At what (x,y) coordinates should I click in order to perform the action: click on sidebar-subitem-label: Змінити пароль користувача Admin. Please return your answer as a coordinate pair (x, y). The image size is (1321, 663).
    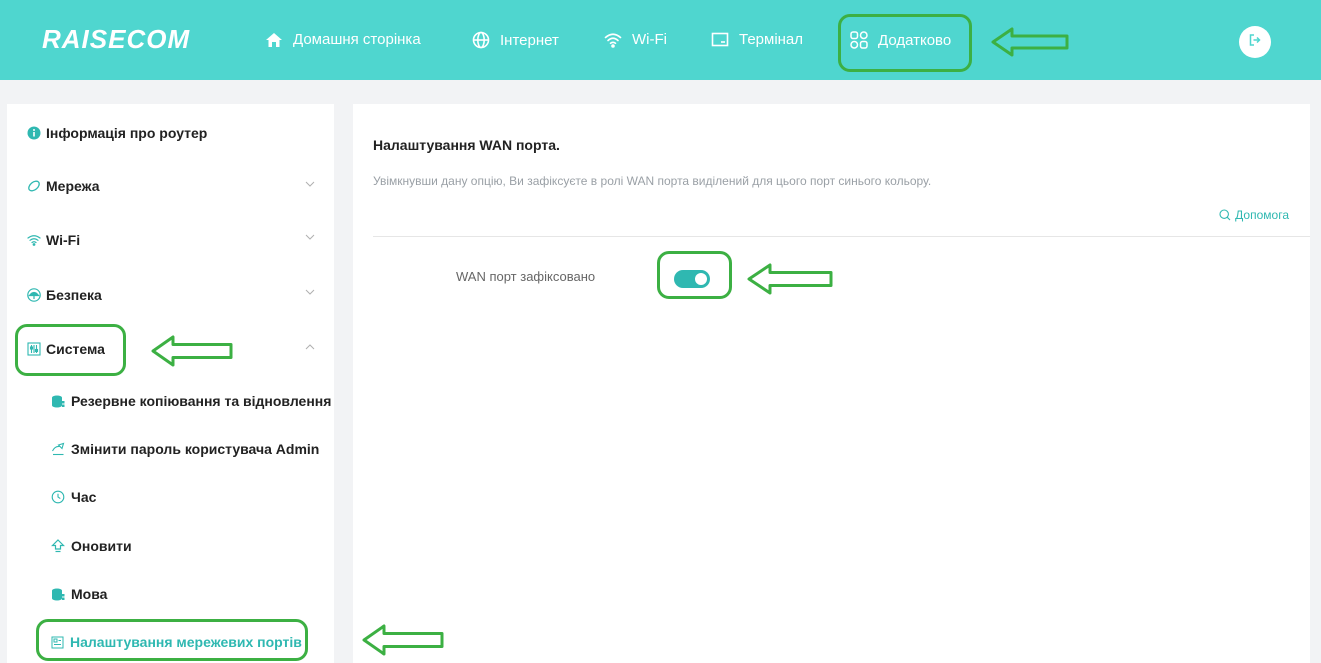
    Looking at the image, I should click on (195, 449).